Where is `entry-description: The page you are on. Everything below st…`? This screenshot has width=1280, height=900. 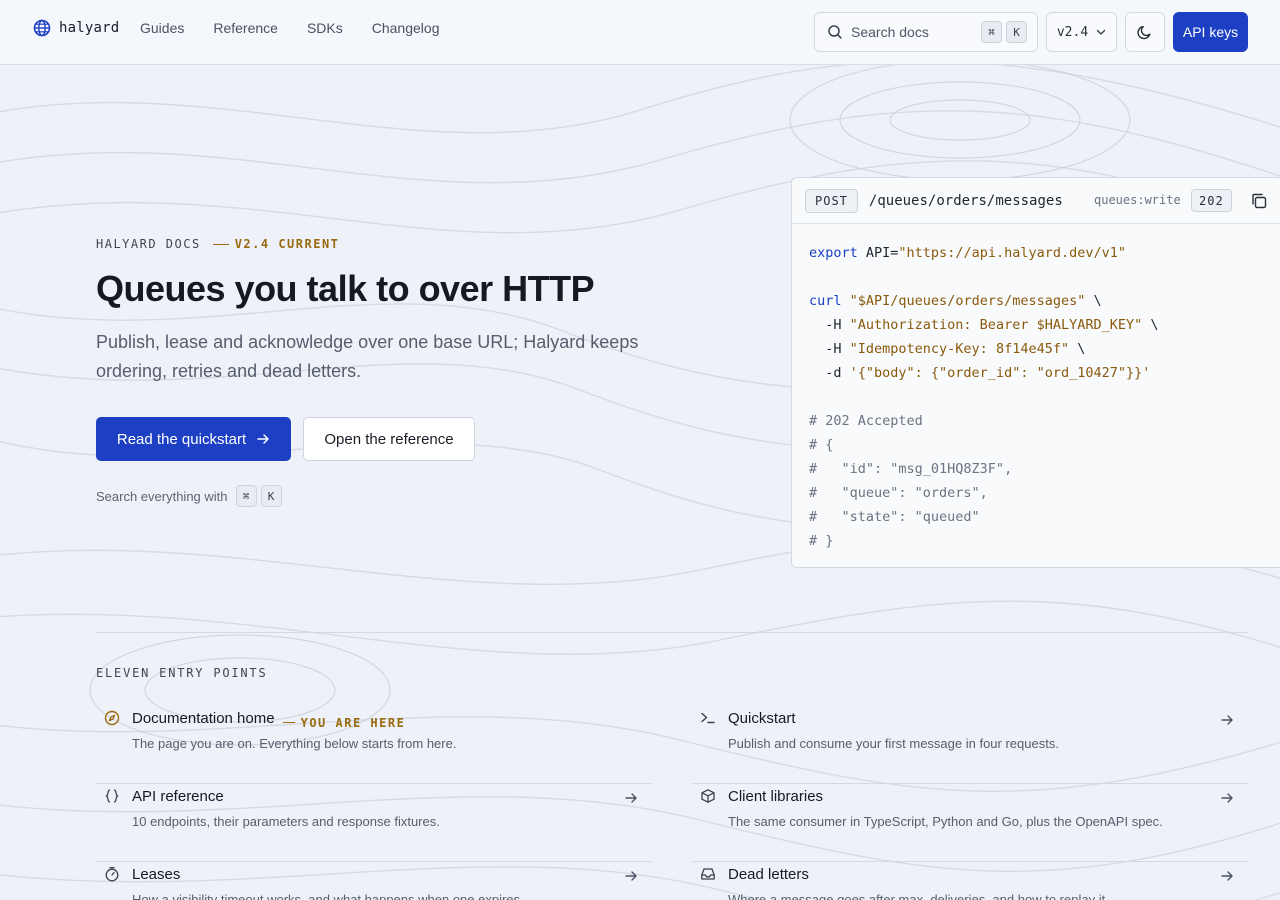
entry-description: The page you are on. Everything below st… is located at coordinates (294, 743).